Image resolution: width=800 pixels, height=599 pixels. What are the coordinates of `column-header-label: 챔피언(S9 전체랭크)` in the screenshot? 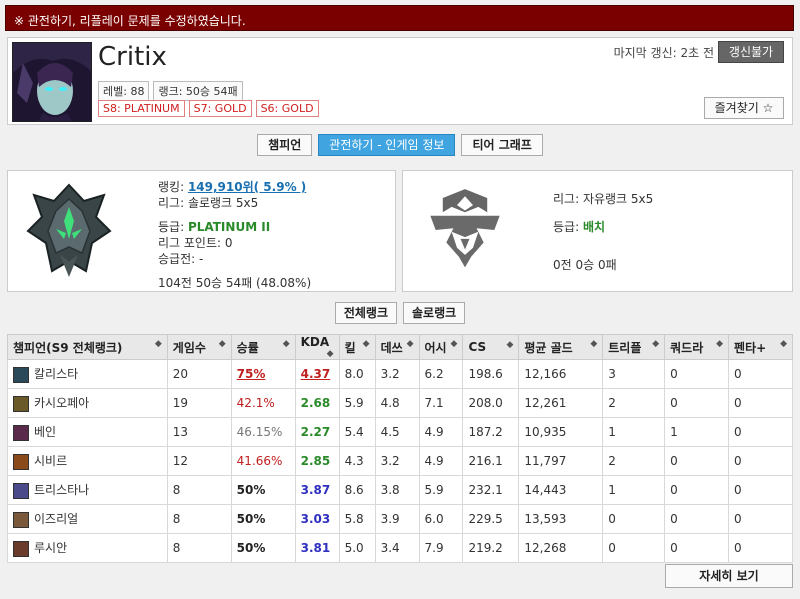 It's located at (68, 347).